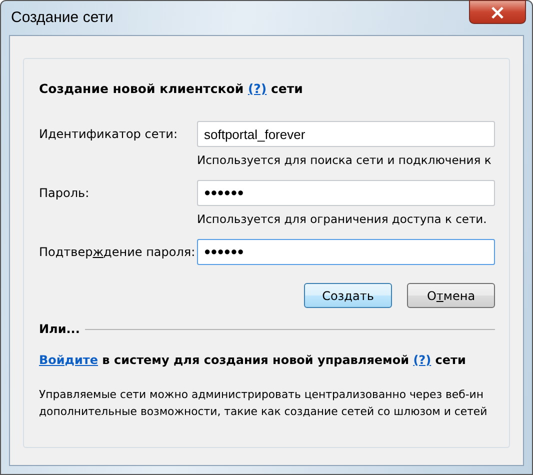 Image resolution: width=533 pixels, height=475 pixels. Describe the element at coordinates (253, 360) in the screenshot. I see `login-sentence: Войдите в систему для создания новой управляемой (?) сети` at that location.